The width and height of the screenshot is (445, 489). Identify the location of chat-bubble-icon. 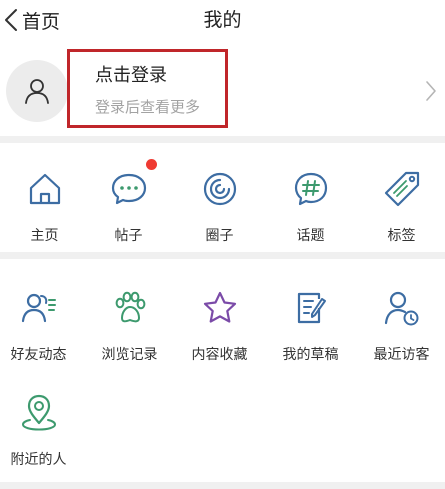
(133, 184).